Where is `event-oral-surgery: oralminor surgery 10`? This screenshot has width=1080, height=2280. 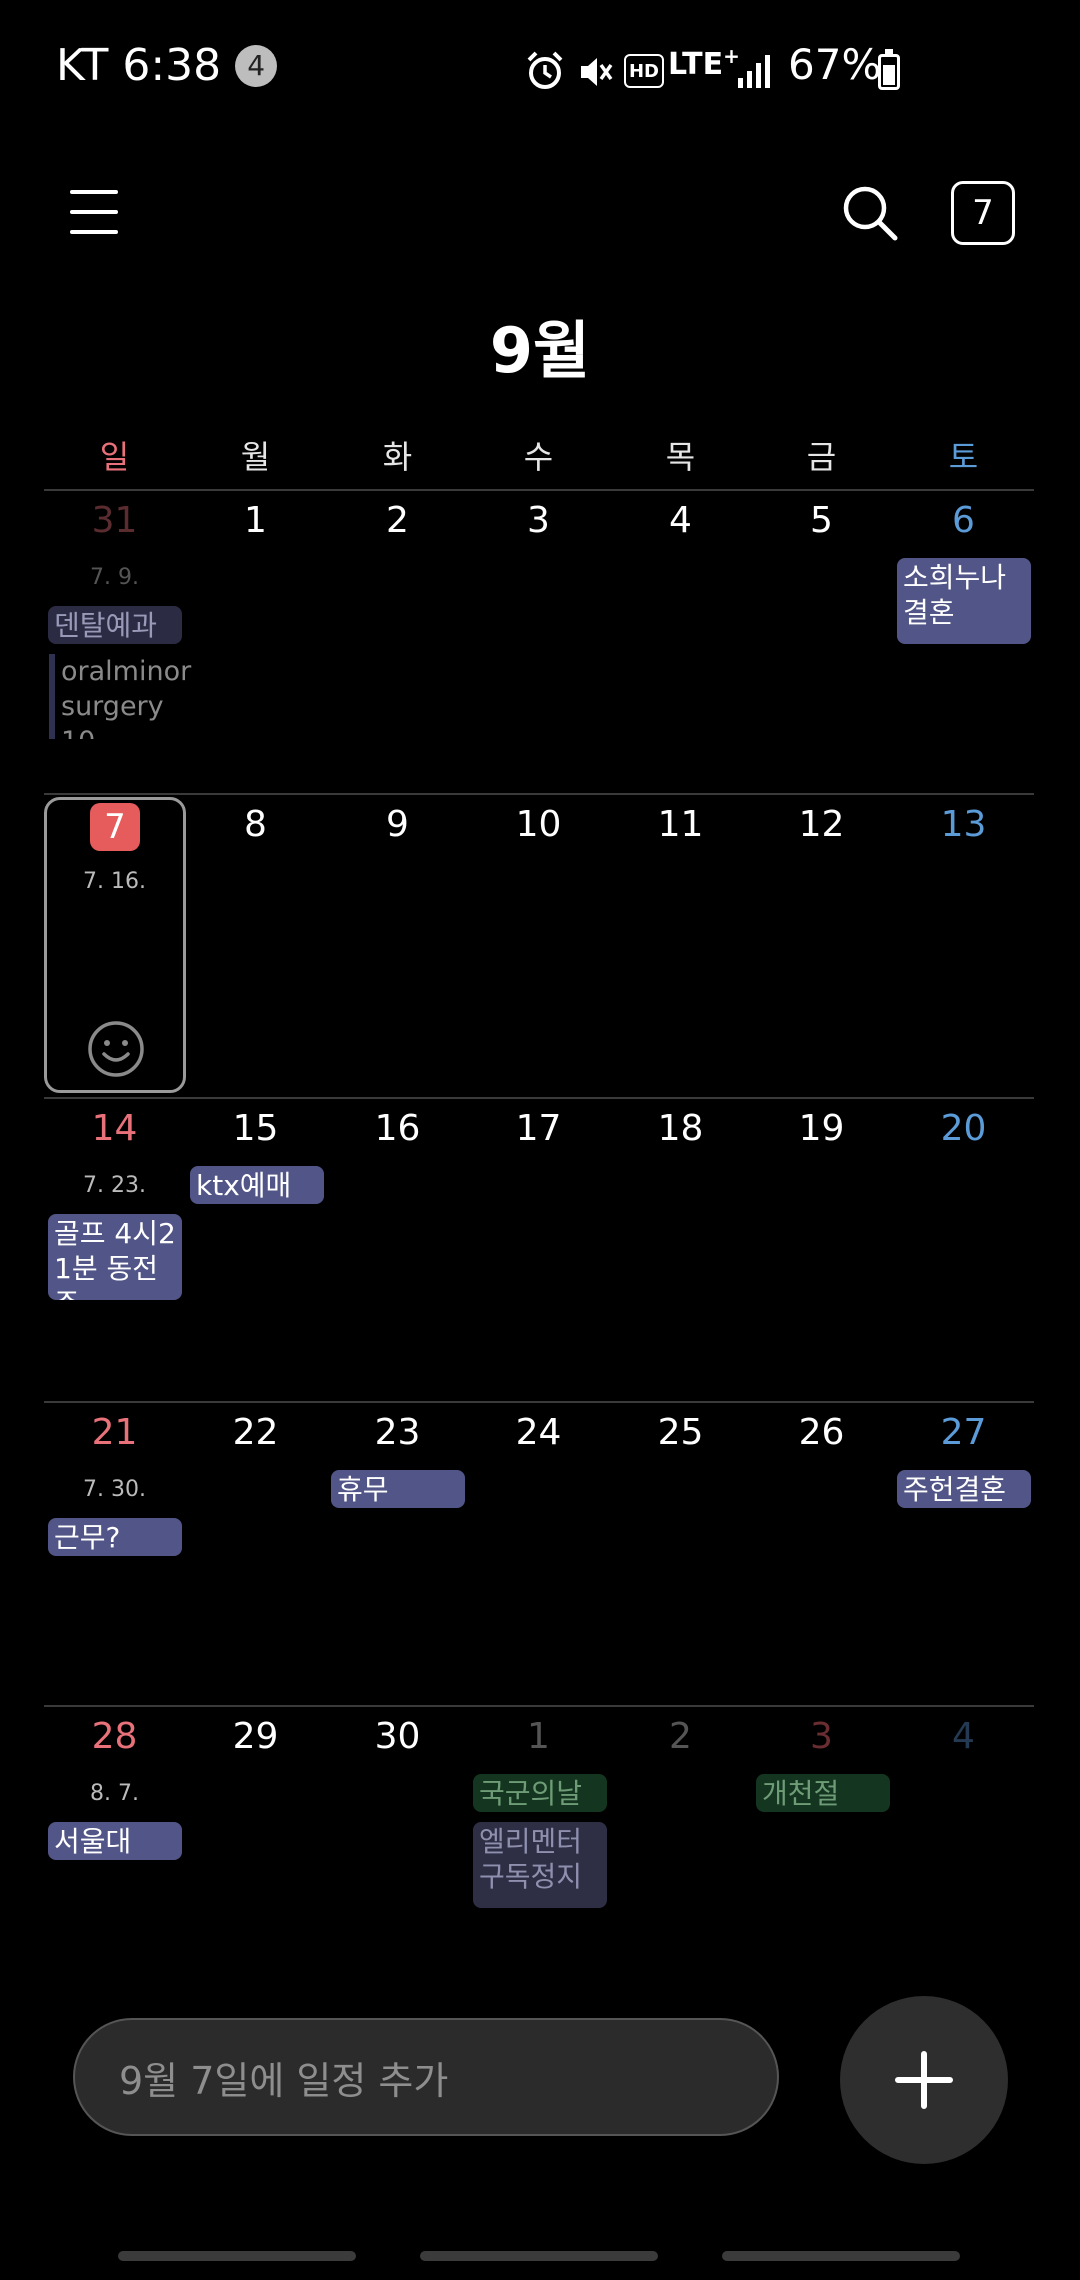 event-oral-surgery: oralminor surgery 10 is located at coordinates (121, 696).